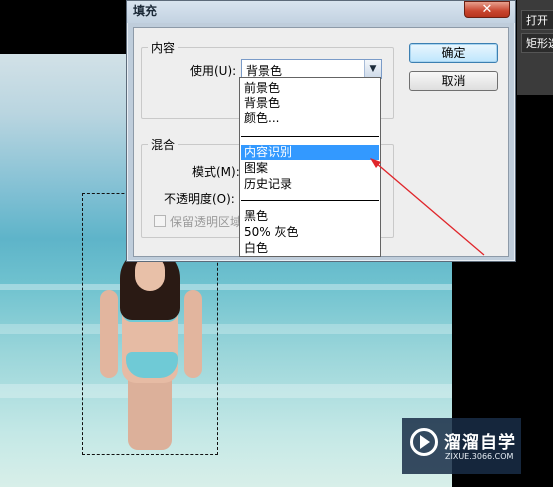 The height and width of the screenshot is (487, 553). What do you see at coordinates (537, 43) in the screenshot?
I see `rect-select-button: 矩形选` at bounding box center [537, 43].